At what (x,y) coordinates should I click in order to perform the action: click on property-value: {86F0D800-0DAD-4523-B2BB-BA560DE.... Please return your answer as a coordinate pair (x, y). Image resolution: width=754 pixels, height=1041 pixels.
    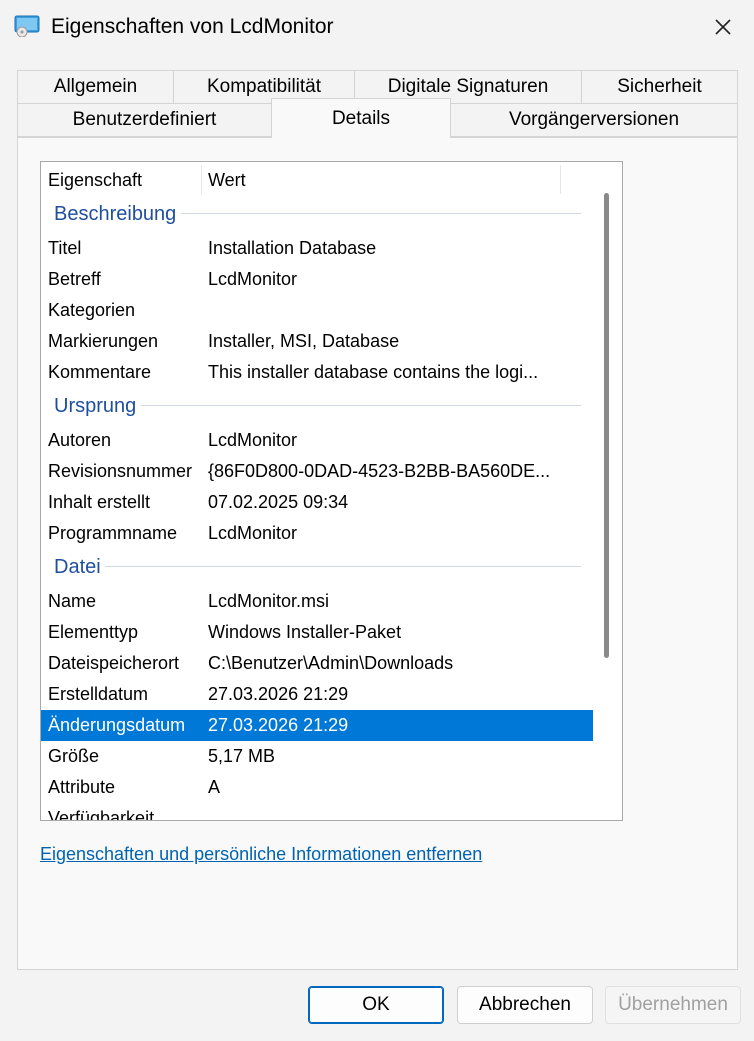
    Looking at the image, I should click on (379, 471).